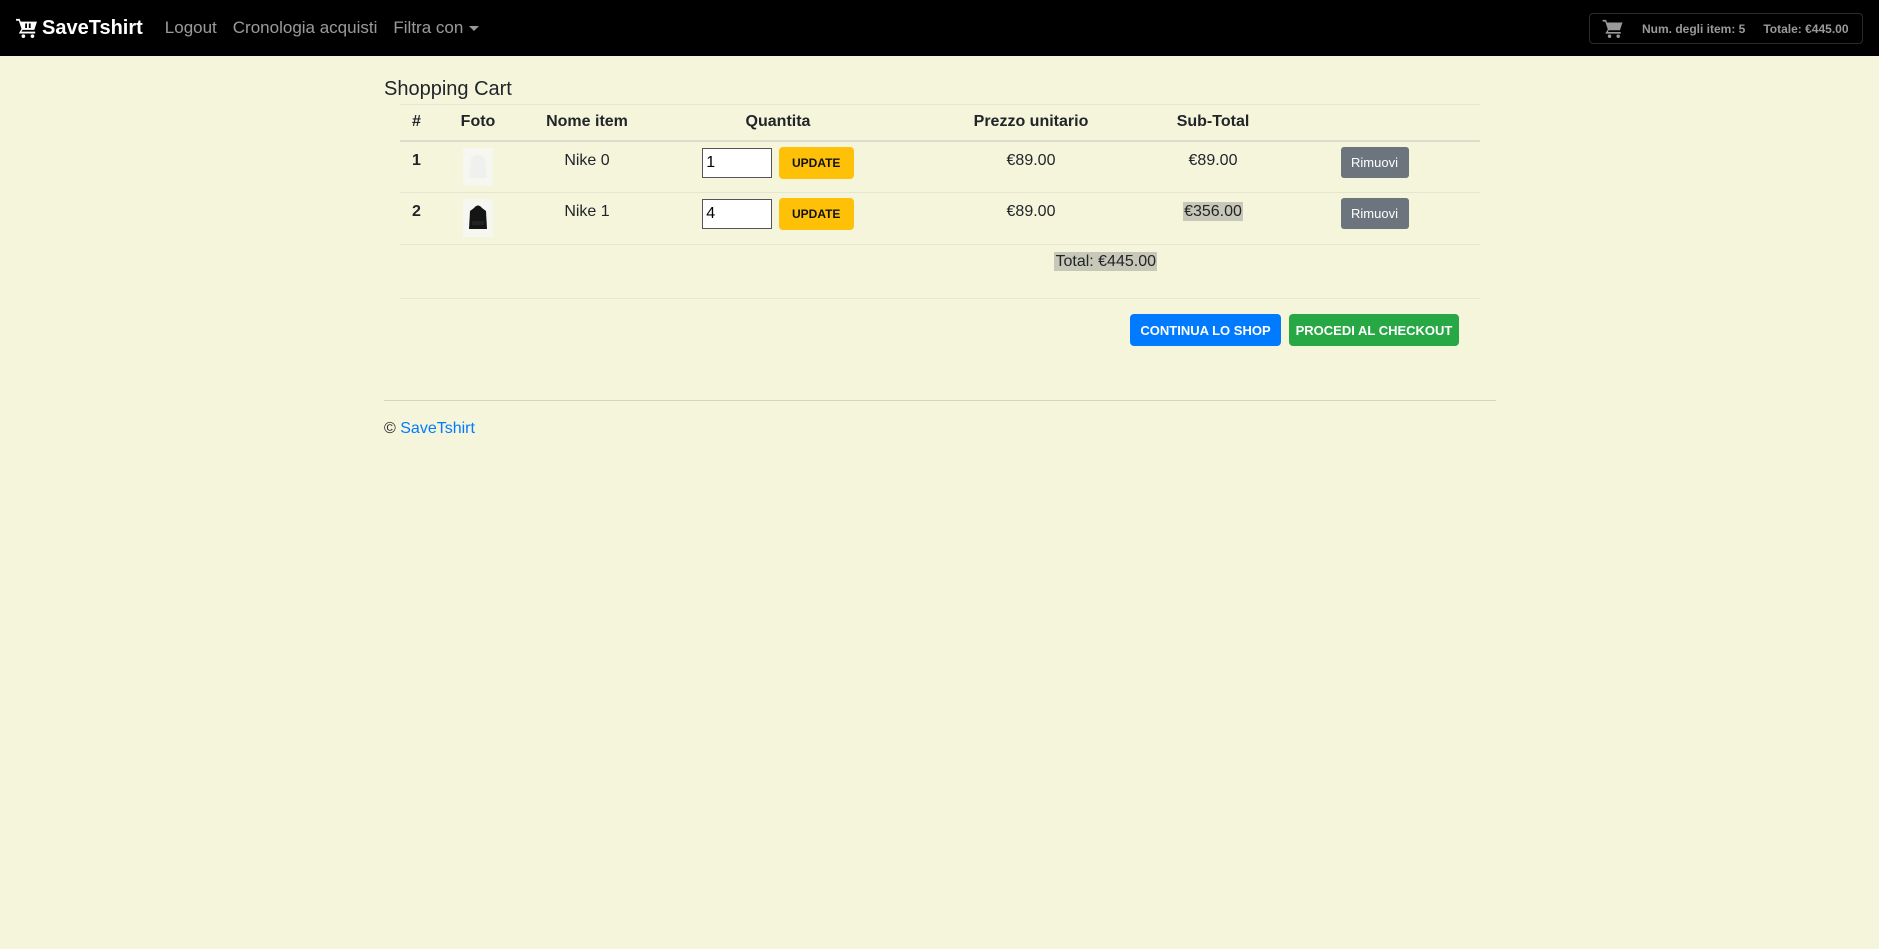  I want to click on footer-divider, so click(940, 400).